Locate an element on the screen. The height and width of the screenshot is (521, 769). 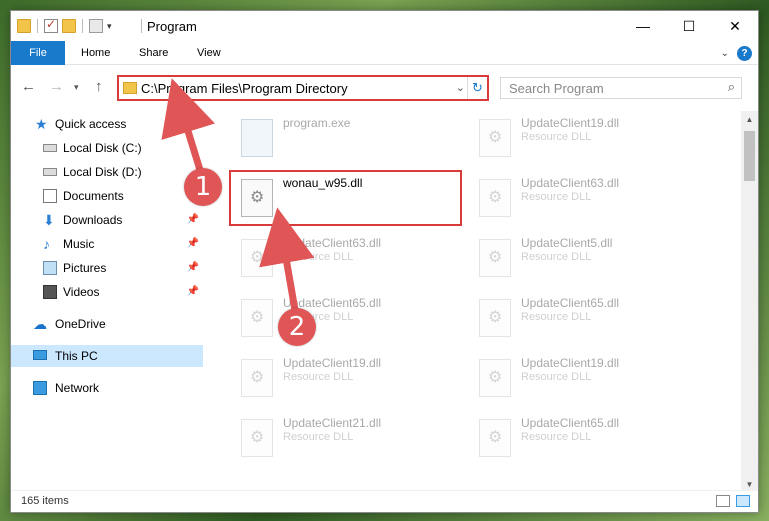
forward-arrow-icon: → is located at coordinates (56, 86).